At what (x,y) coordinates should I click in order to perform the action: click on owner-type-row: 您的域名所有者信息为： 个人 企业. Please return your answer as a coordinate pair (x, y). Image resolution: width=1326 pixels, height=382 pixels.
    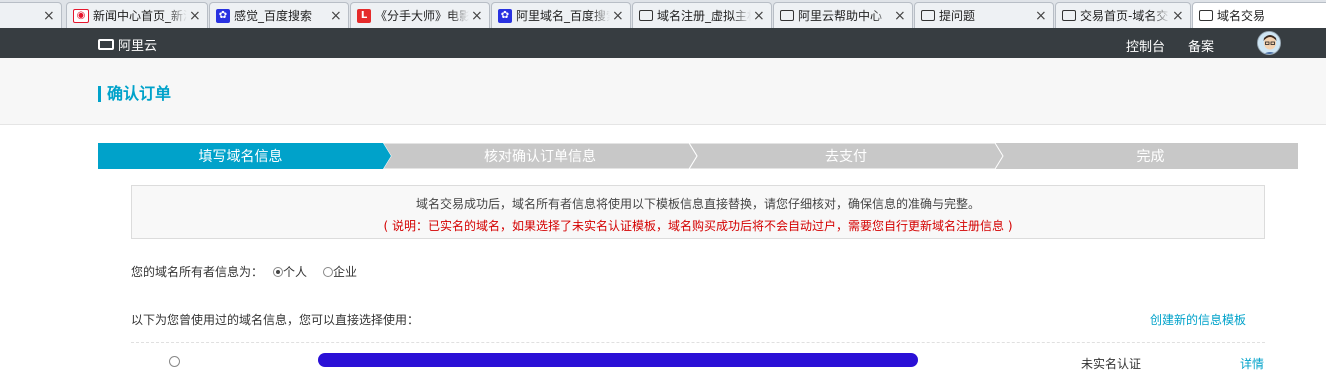
    Looking at the image, I should click on (244, 271).